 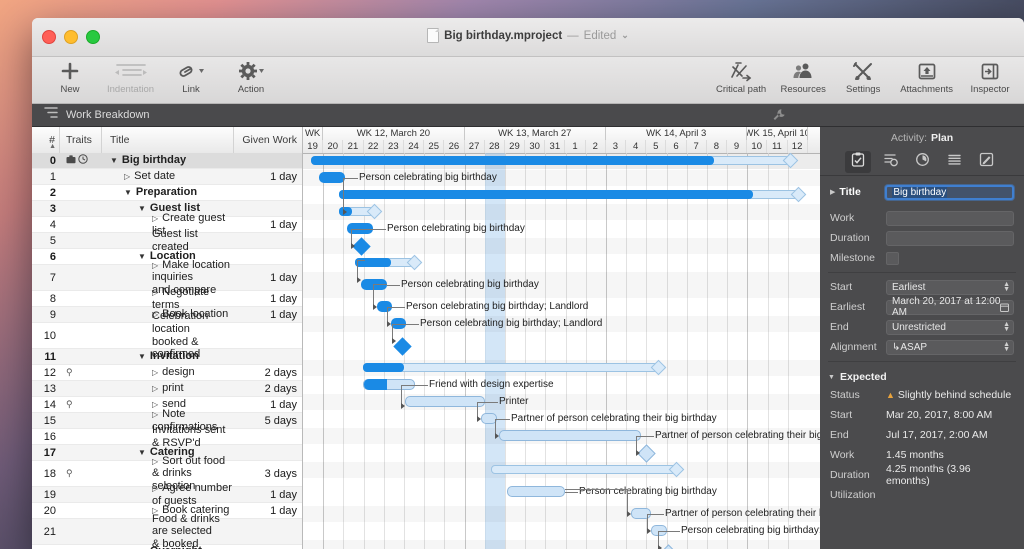 I want to click on table-row: 19 ▷ Agree number of guests 1 day, so click(x=167, y=494).